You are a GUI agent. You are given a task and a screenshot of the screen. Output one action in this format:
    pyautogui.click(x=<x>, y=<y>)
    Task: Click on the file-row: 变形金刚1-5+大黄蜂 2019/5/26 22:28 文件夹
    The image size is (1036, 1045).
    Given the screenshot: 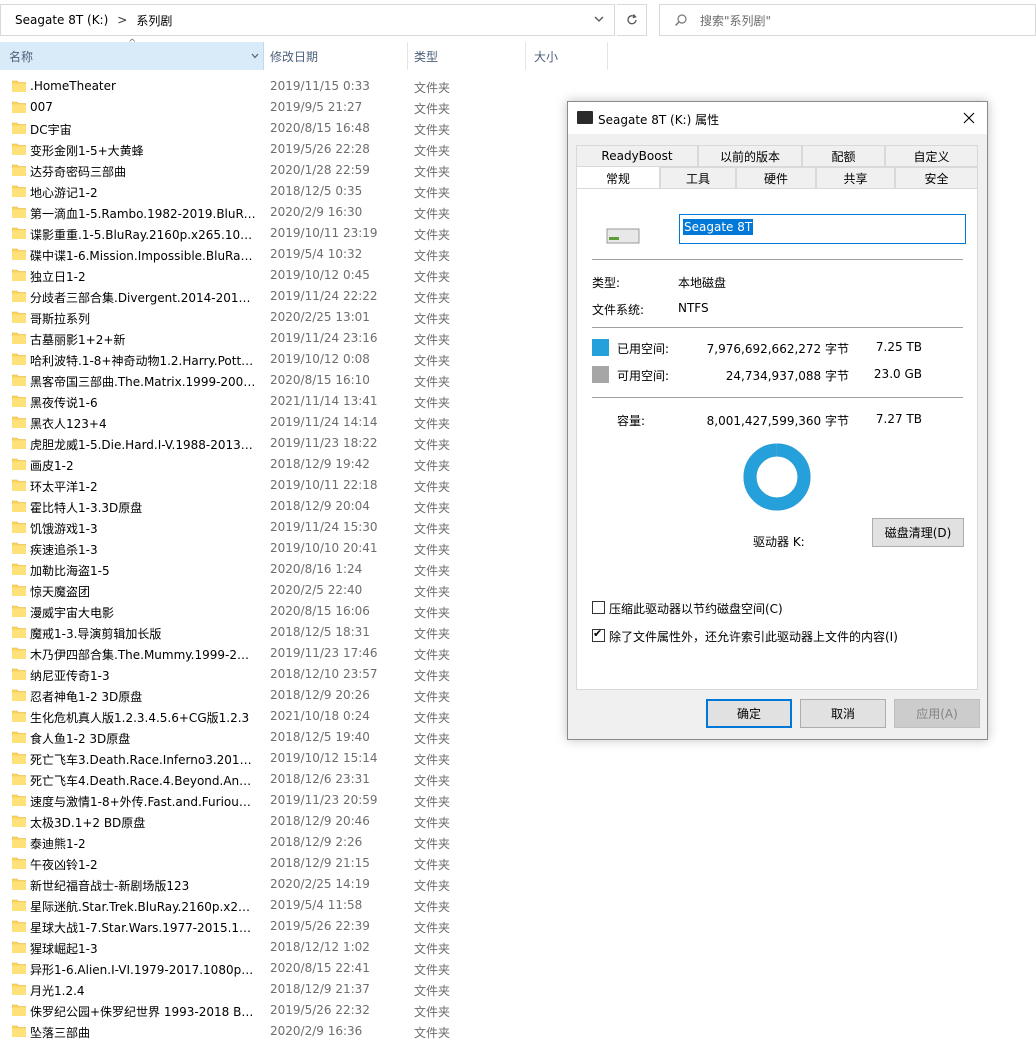 What is the action you would take?
    pyautogui.click(x=280, y=149)
    